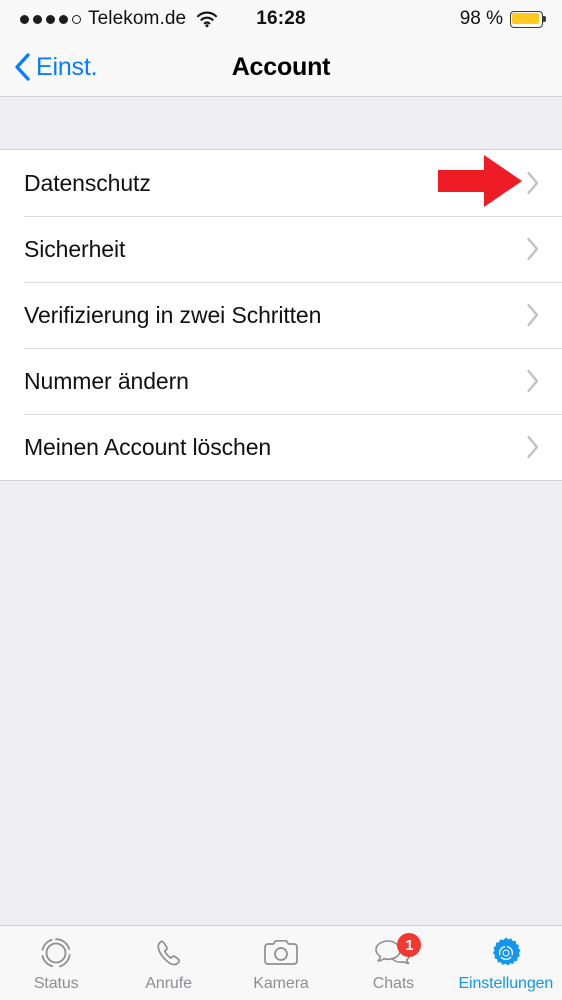  I want to click on status-bar: Telekom.de 16:28 98 %, so click(281, 19).